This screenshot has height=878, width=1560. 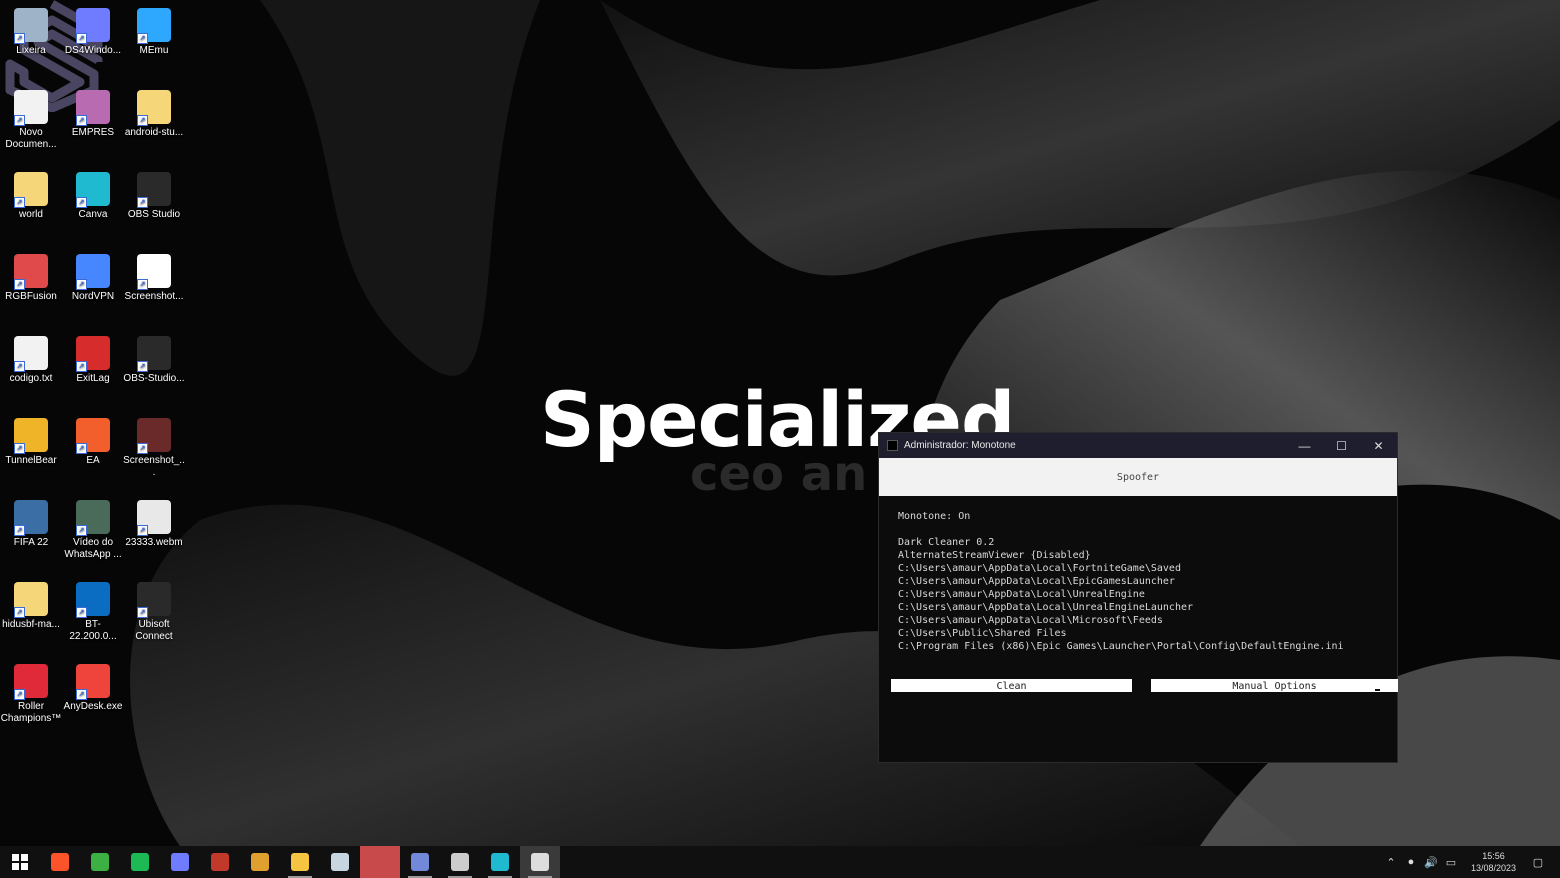 What do you see at coordinates (1138, 445) in the screenshot?
I see `window-titlebar: Administrador: Monotone — ☐ ✕` at bounding box center [1138, 445].